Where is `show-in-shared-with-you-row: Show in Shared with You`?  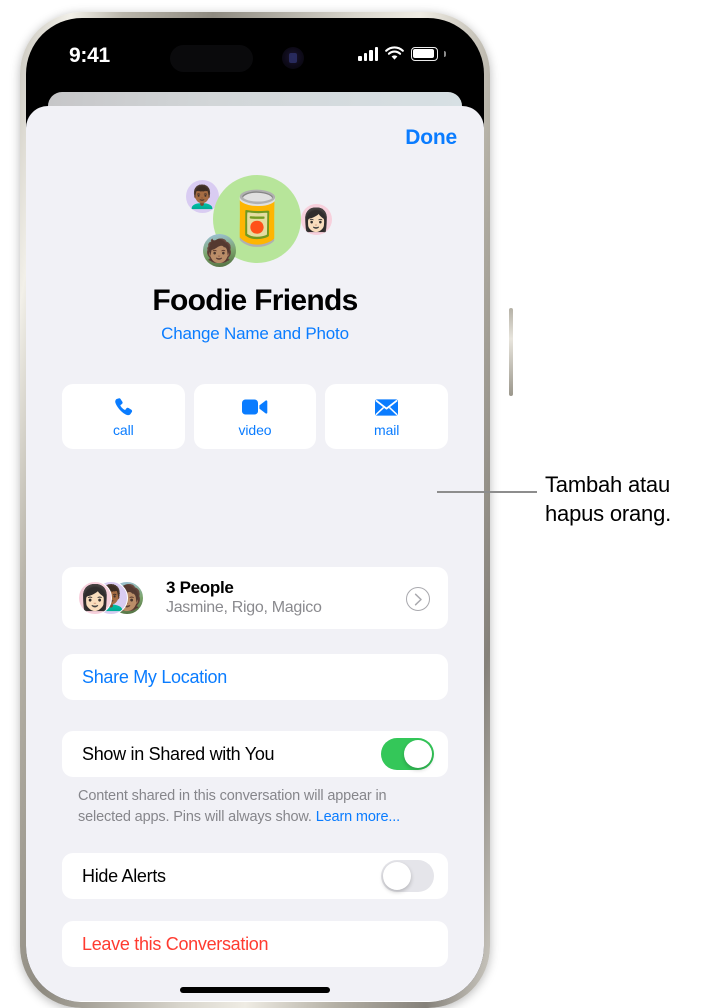 show-in-shared-with-you-row: Show in Shared with You is located at coordinates (255, 754).